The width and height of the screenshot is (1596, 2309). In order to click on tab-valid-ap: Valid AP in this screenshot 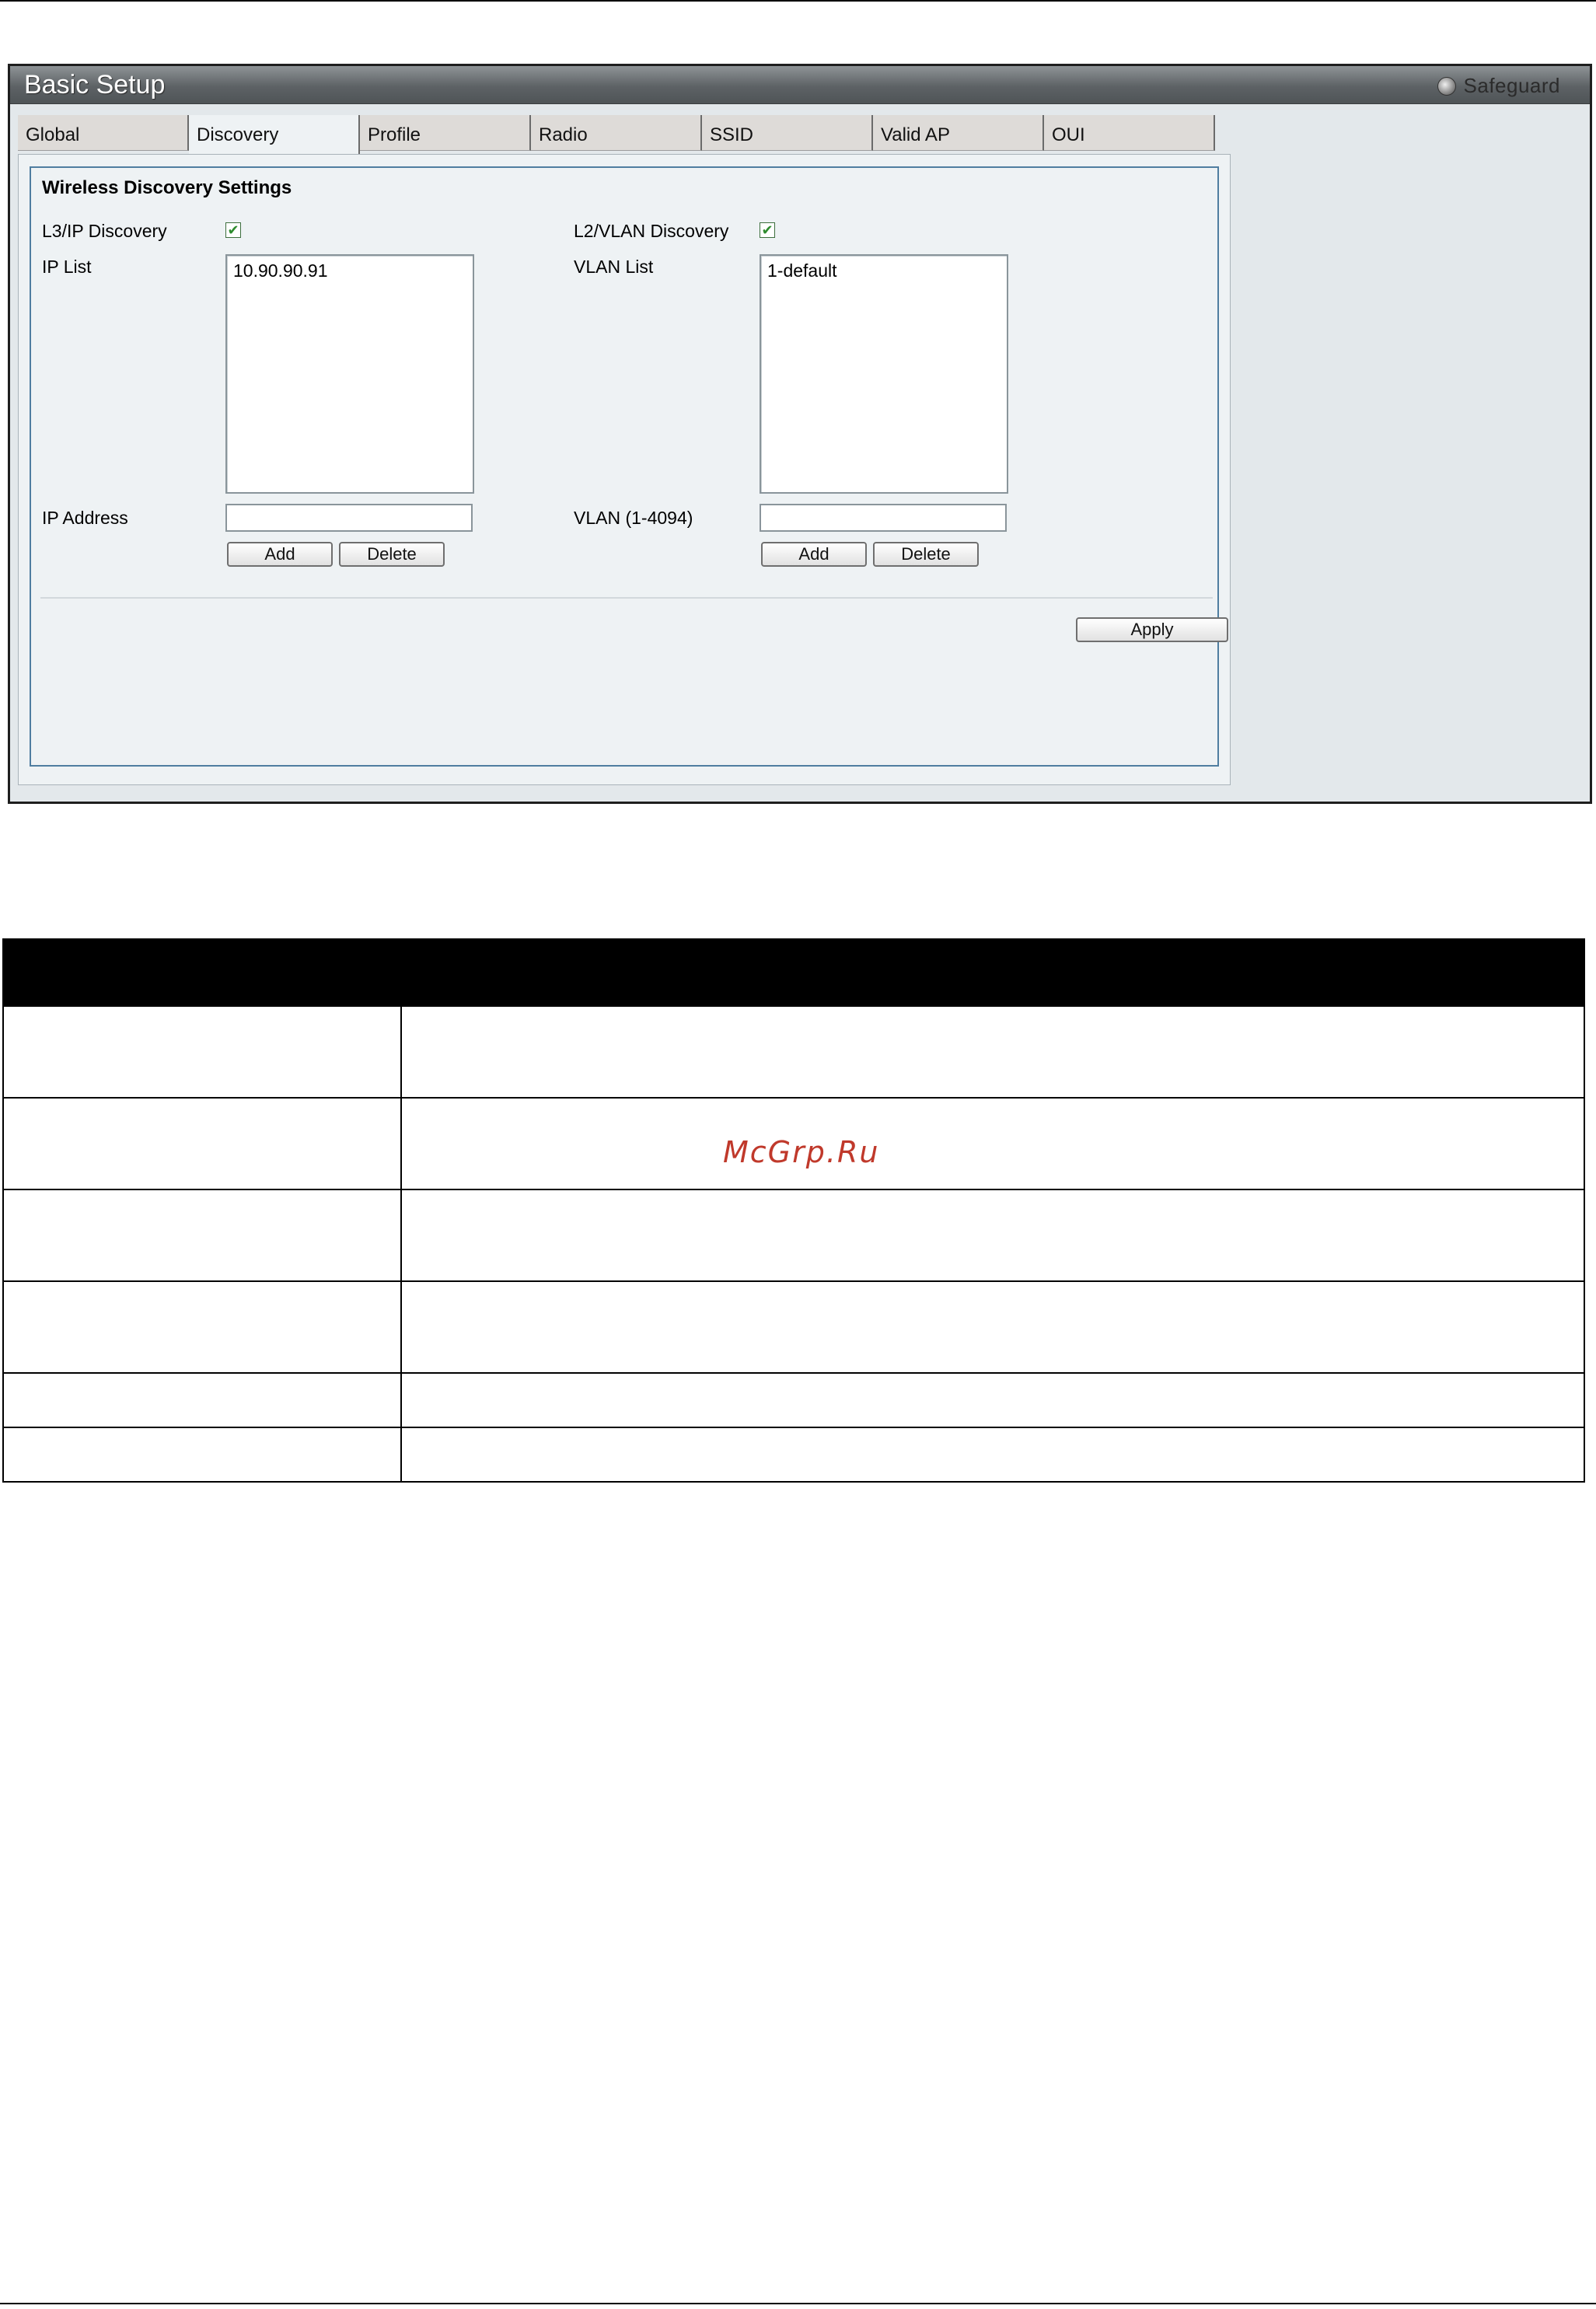, I will do `click(959, 133)`.